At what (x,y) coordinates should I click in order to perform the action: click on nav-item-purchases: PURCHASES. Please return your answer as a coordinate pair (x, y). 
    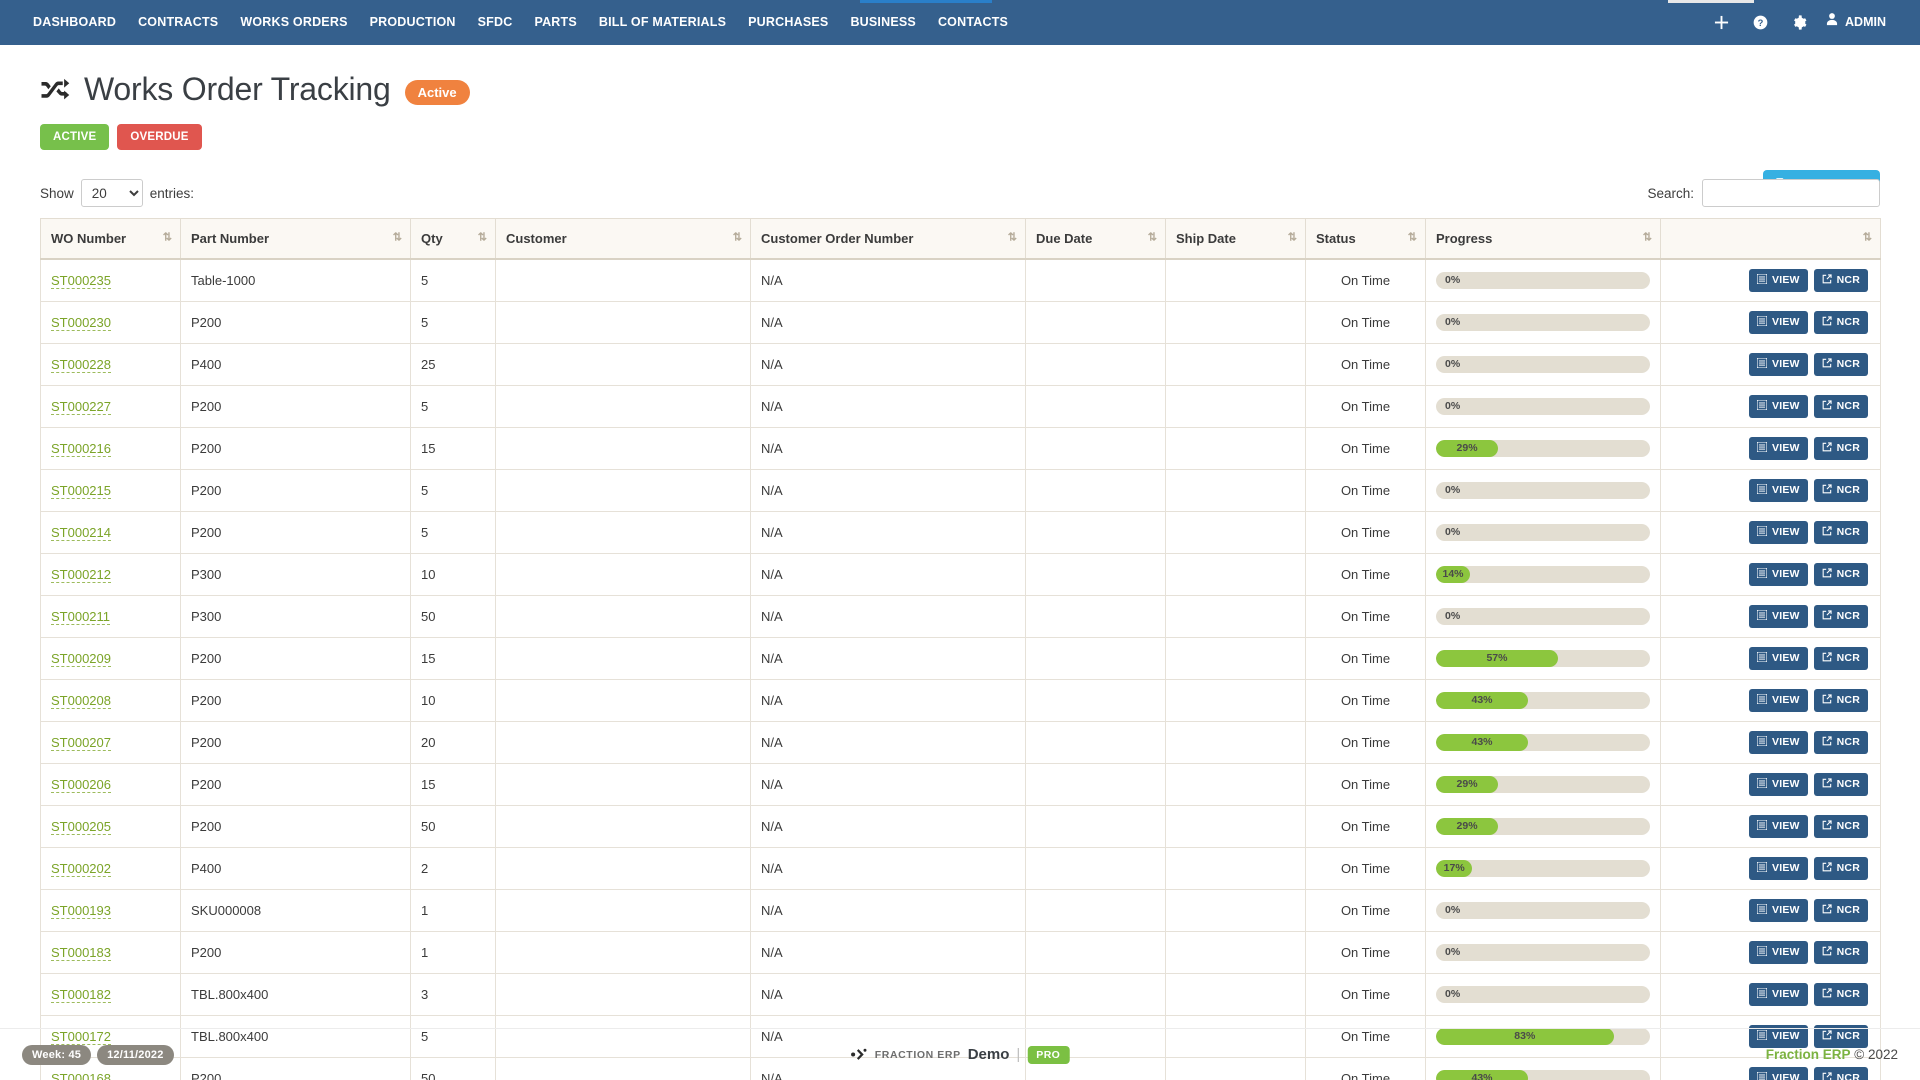
    Looking at the image, I should click on (788, 22).